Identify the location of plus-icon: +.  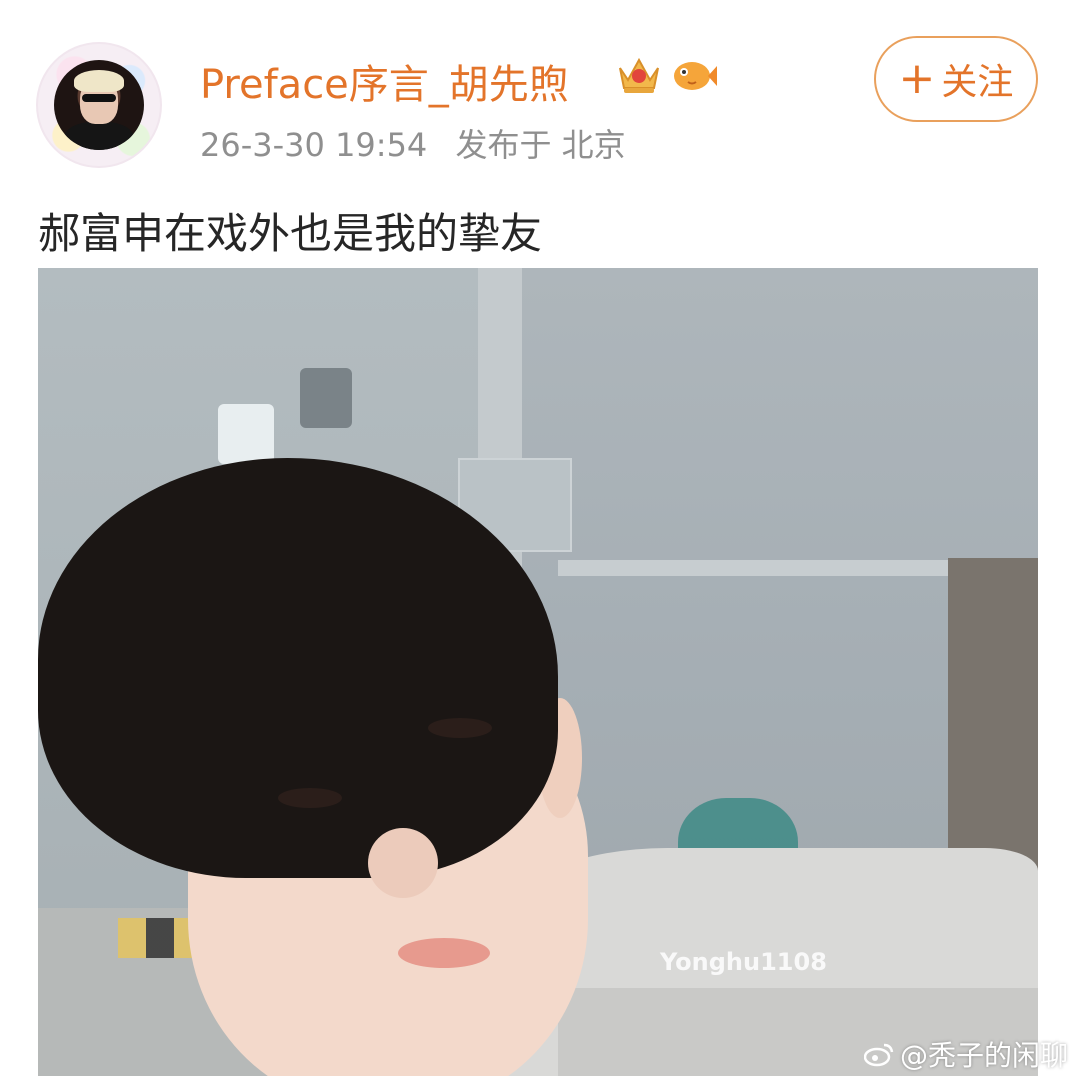
(917, 78).